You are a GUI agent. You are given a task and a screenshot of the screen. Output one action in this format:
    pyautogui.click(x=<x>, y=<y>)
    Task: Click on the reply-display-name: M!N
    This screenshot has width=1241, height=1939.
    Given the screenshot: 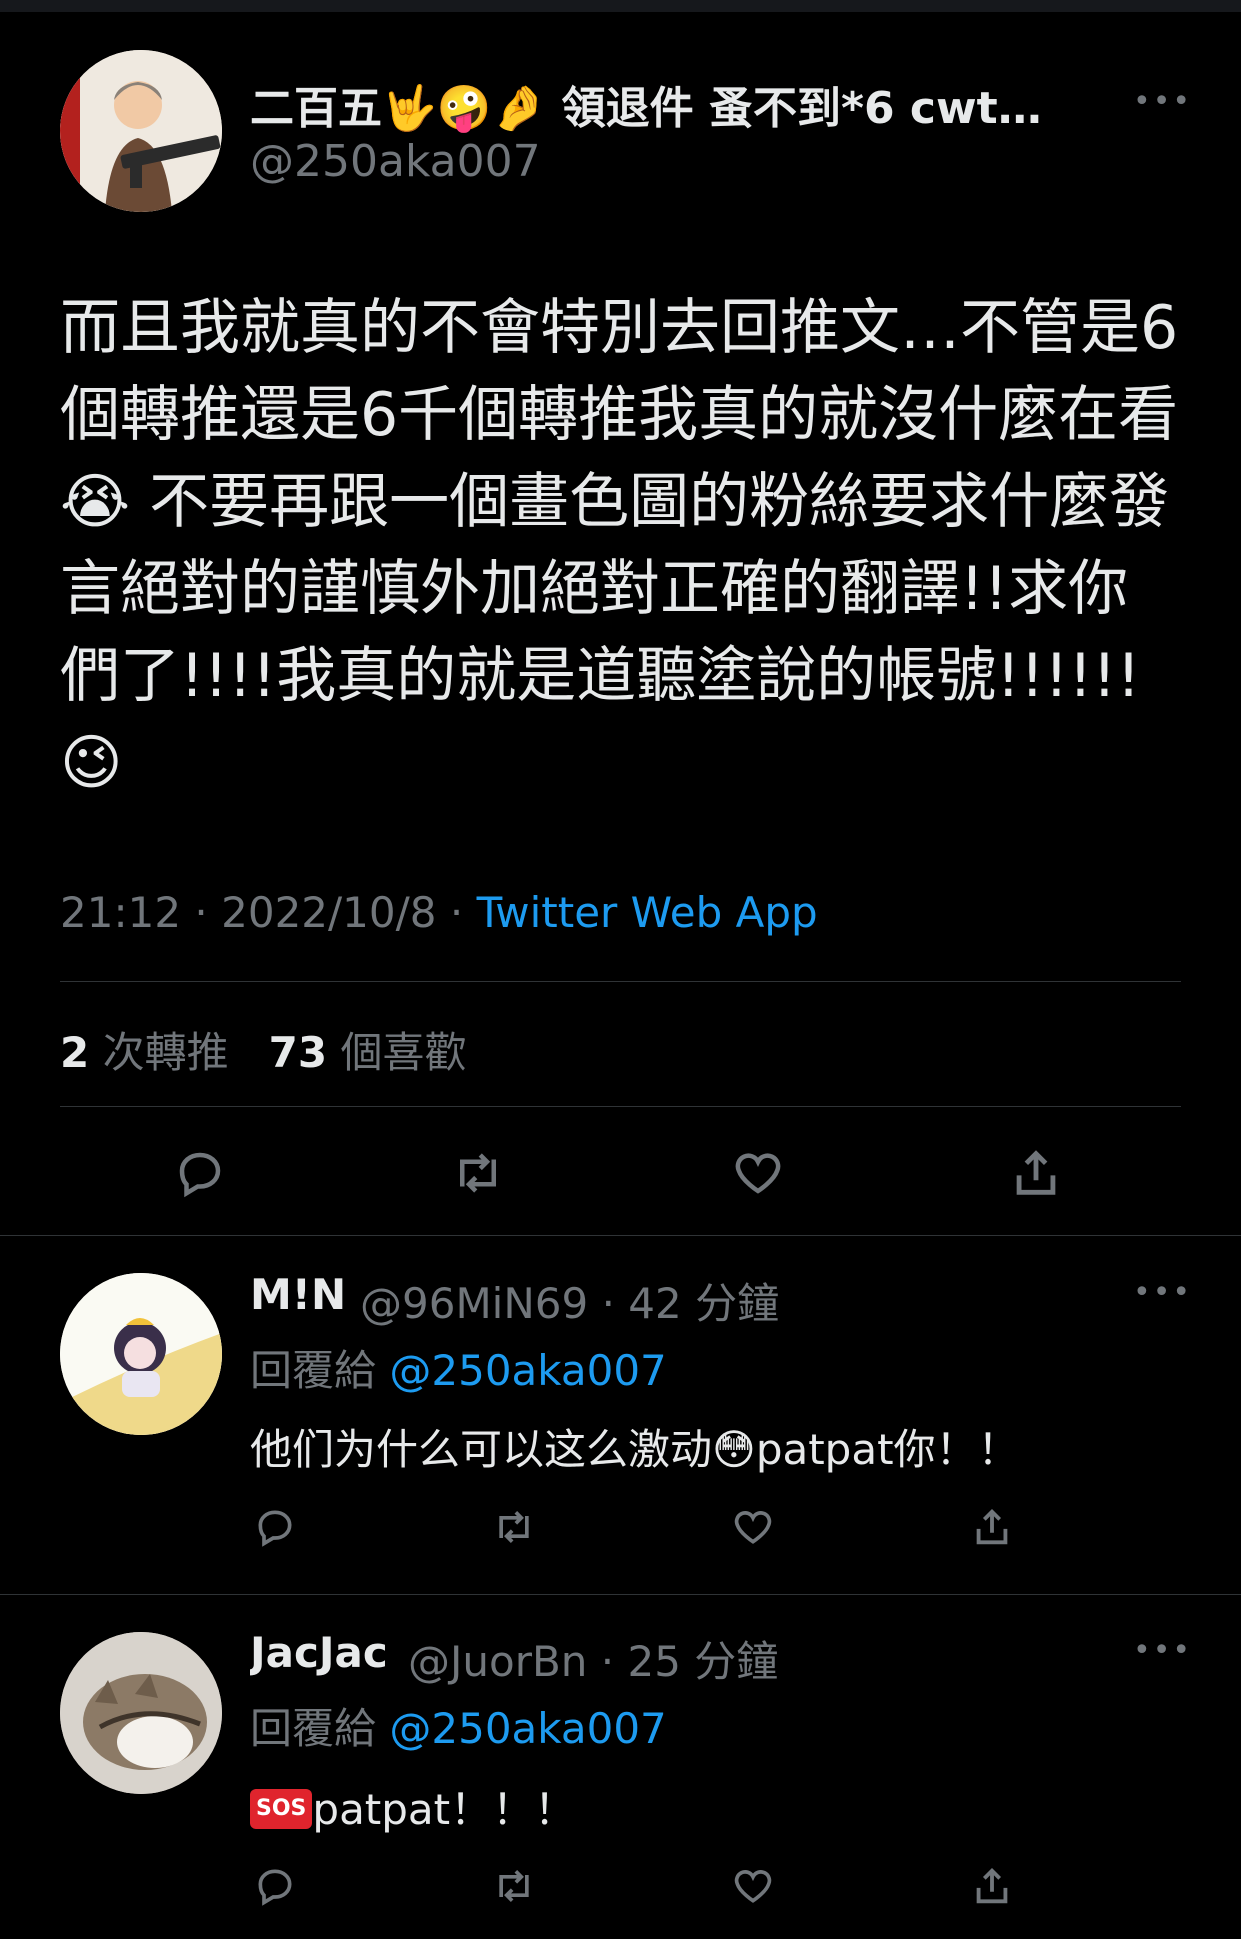 What is the action you would take?
    pyautogui.click(x=298, y=1294)
    